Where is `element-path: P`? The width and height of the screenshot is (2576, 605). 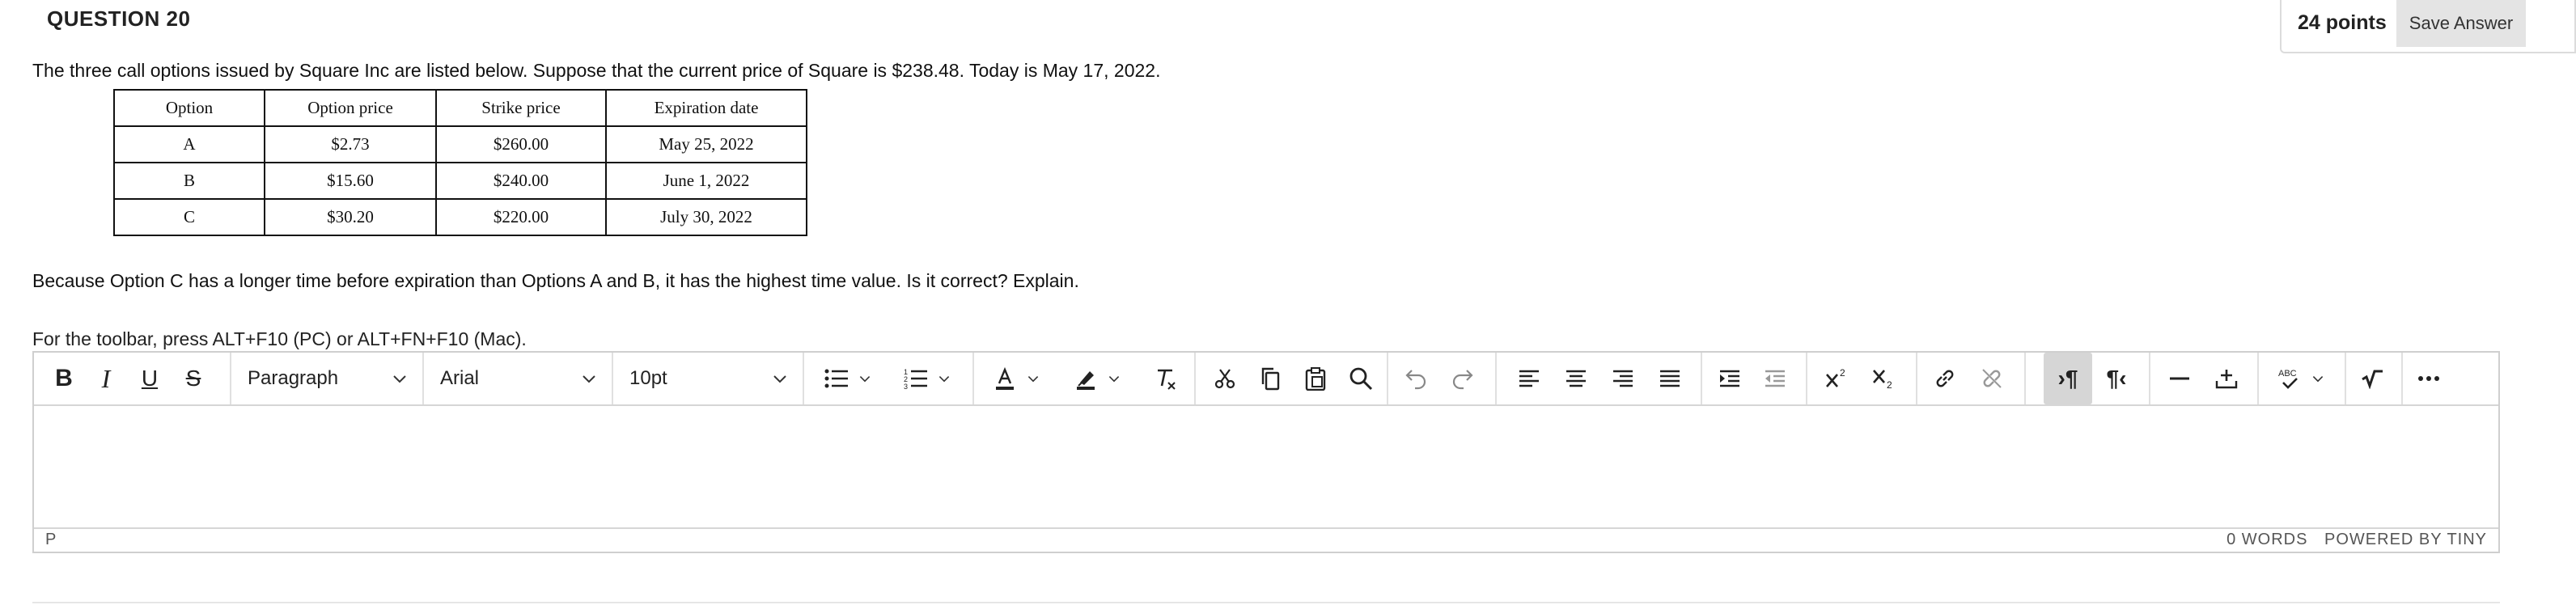 element-path: P is located at coordinates (50, 540).